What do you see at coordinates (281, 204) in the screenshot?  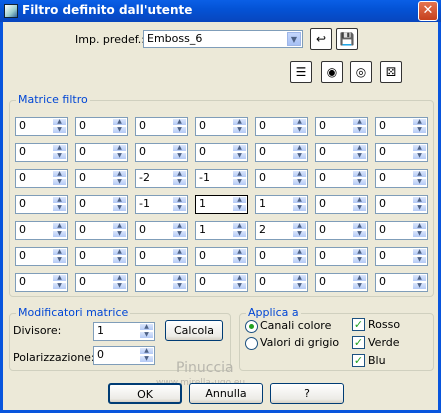 I see `matrix-cell-r3-c4: 1 ▲ ▼` at bounding box center [281, 204].